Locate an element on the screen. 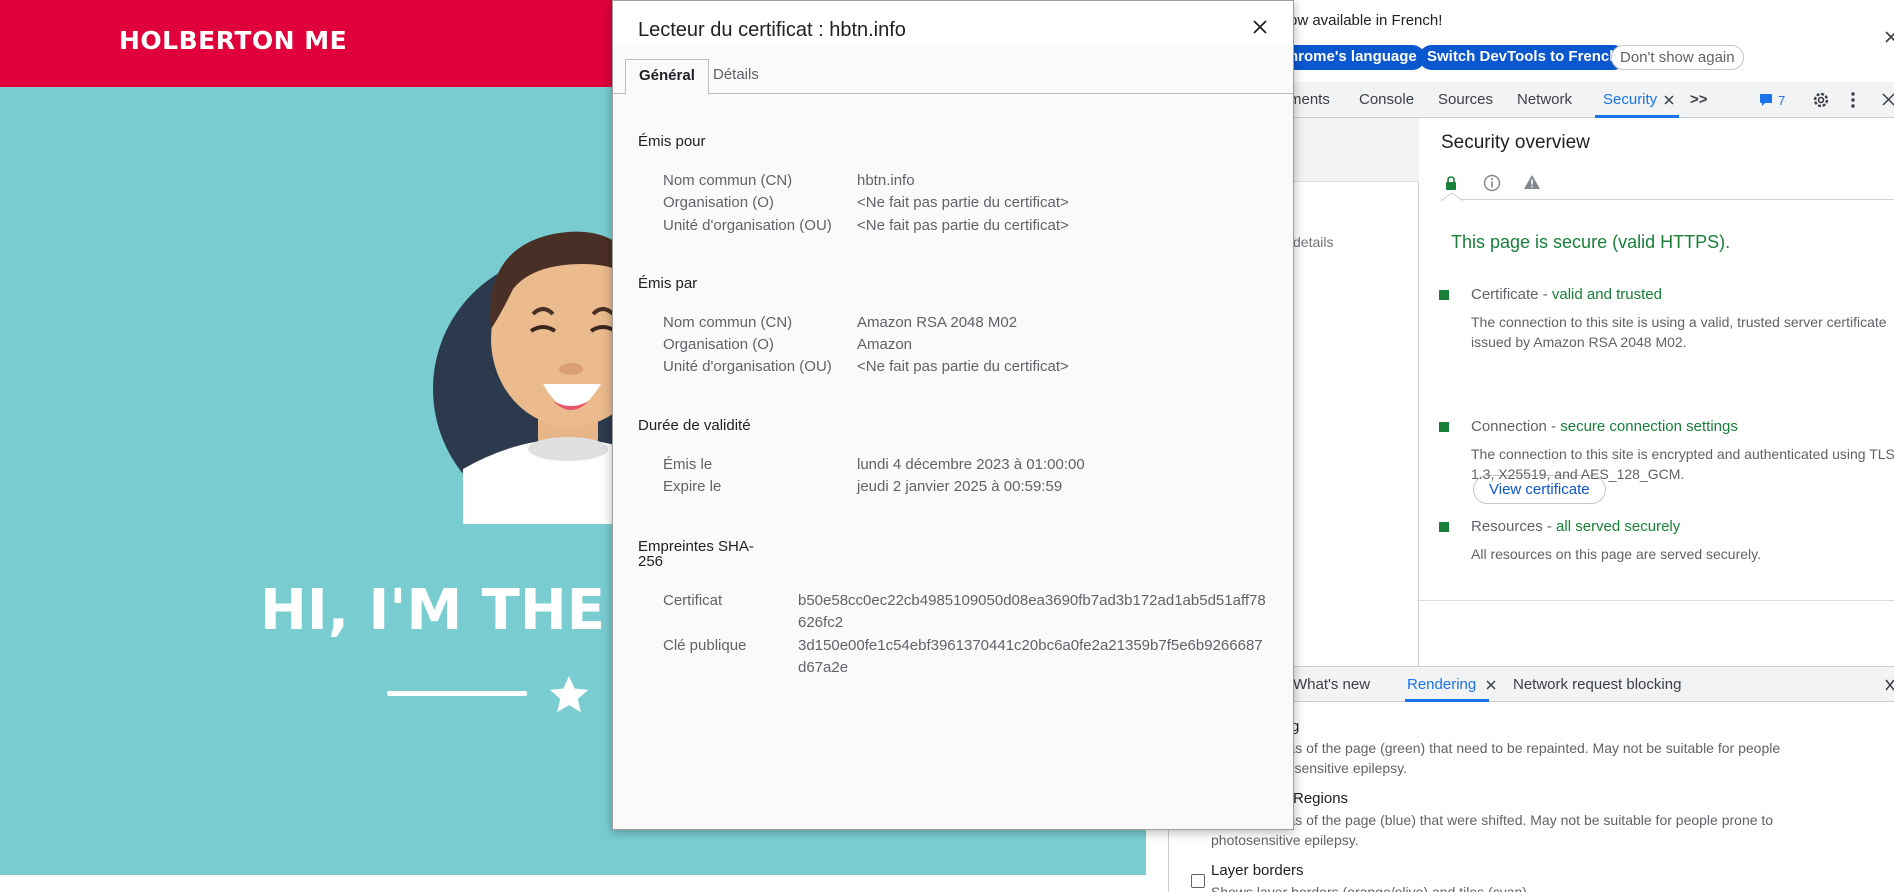 Image resolution: width=1894 pixels, height=892 pixels. hero-title: HI, I'M THE C is located at coordinates (463, 610).